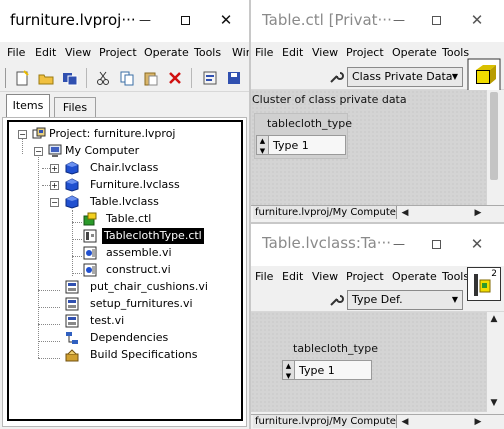 The width and height of the screenshot is (504, 429). Describe the element at coordinates (28, 106) in the screenshot. I see `tab-items: Items` at that location.